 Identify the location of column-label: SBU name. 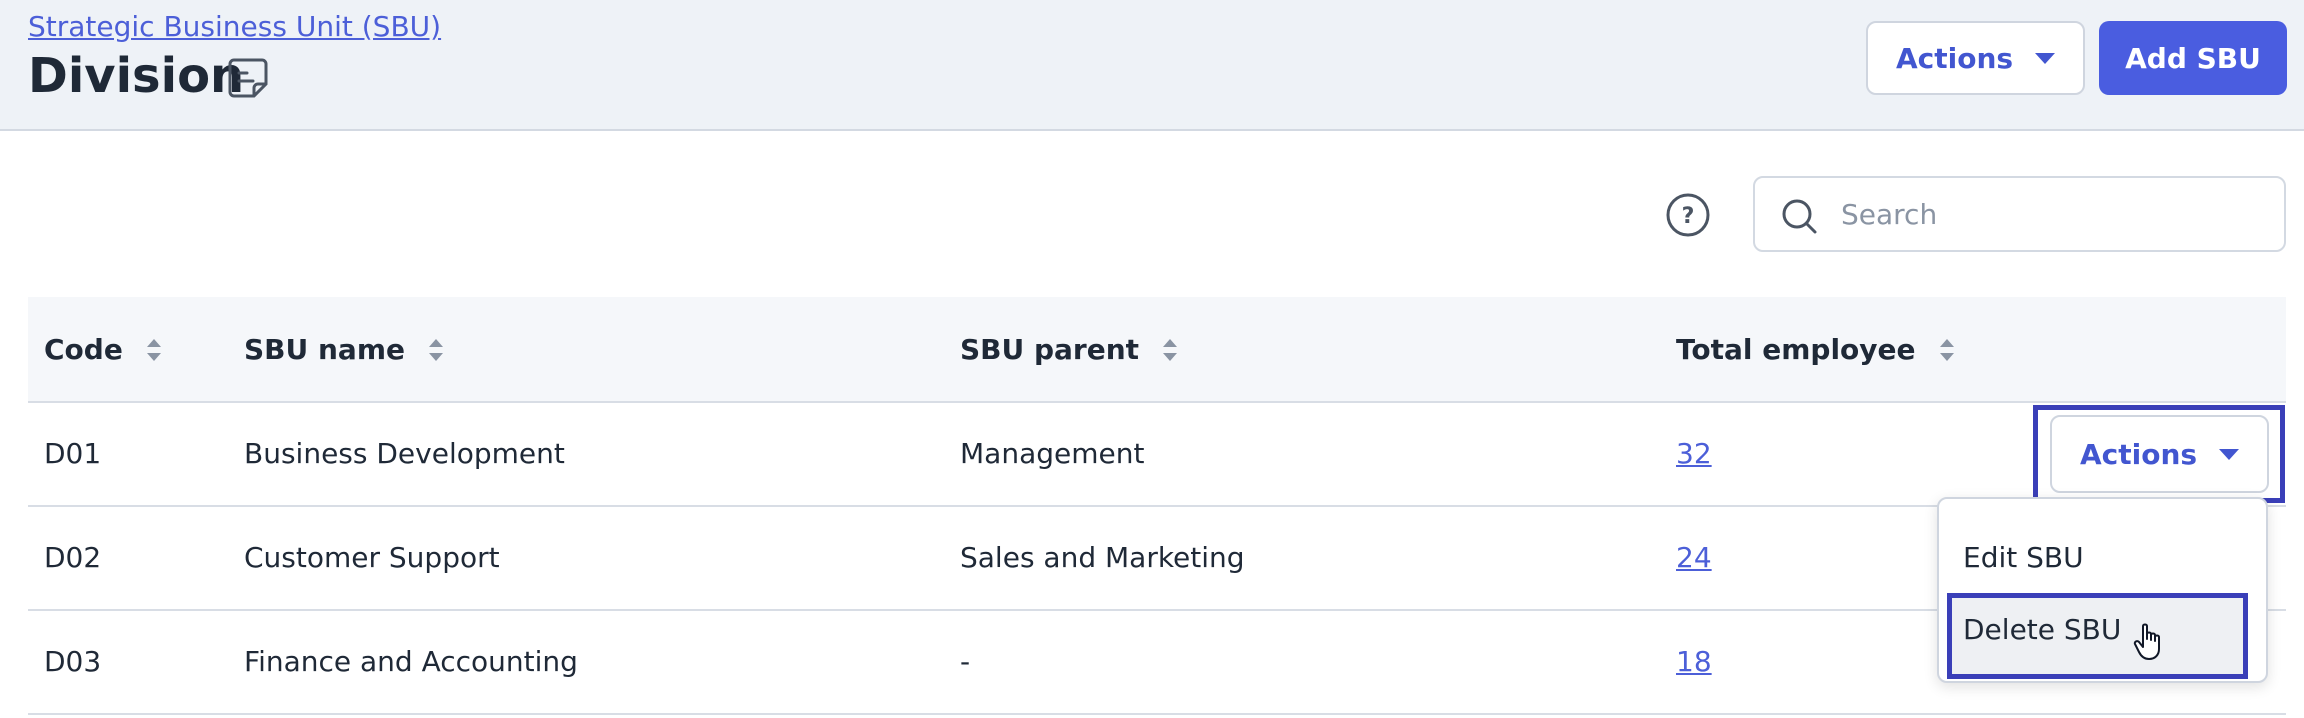
(324, 349).